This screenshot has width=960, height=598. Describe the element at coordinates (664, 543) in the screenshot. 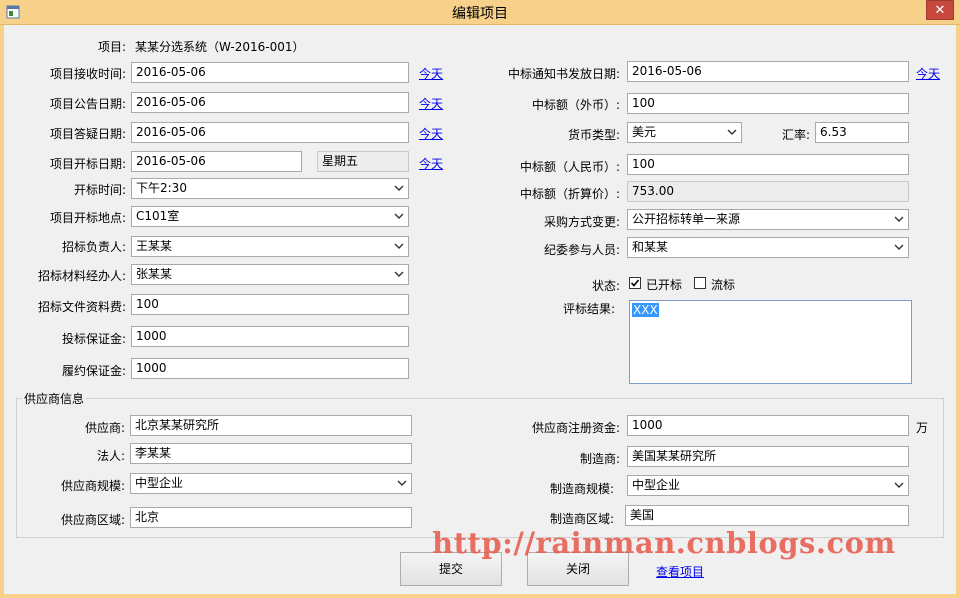

I see `blog-watermark: http://rainman.cnblogs.com` at that location.